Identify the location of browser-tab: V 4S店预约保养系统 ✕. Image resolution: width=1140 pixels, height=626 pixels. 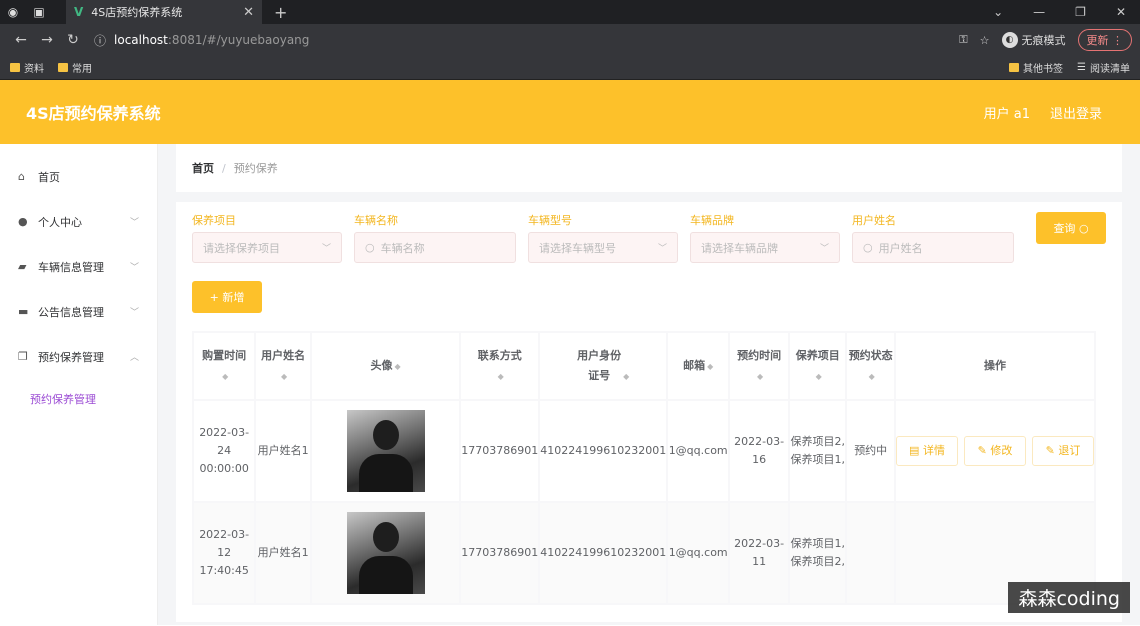
(164, 12).